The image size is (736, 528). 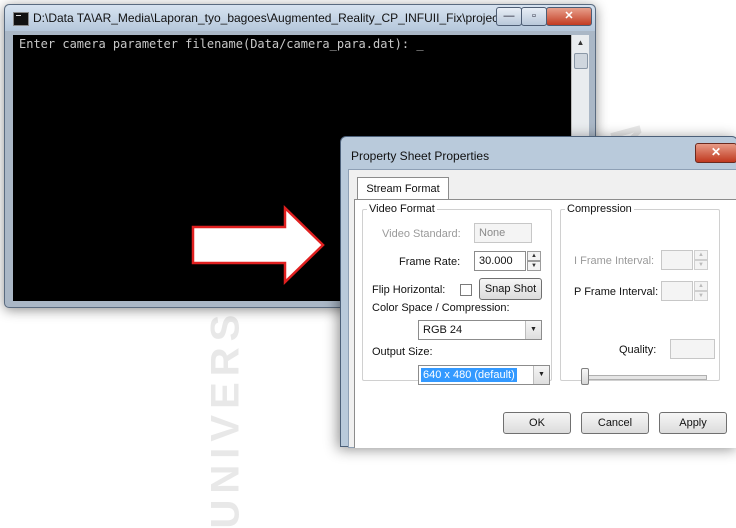 What do you see at coordinates (693, 423) in the screenshot?
I see `apply-button: Apply` at bounding box center [693, 423].